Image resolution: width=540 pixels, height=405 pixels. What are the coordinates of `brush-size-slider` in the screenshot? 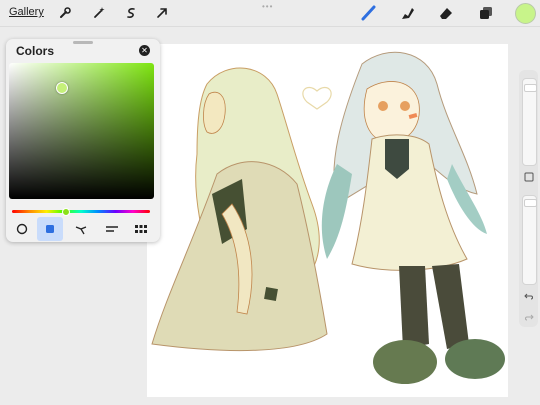 It's located at (529, 122).